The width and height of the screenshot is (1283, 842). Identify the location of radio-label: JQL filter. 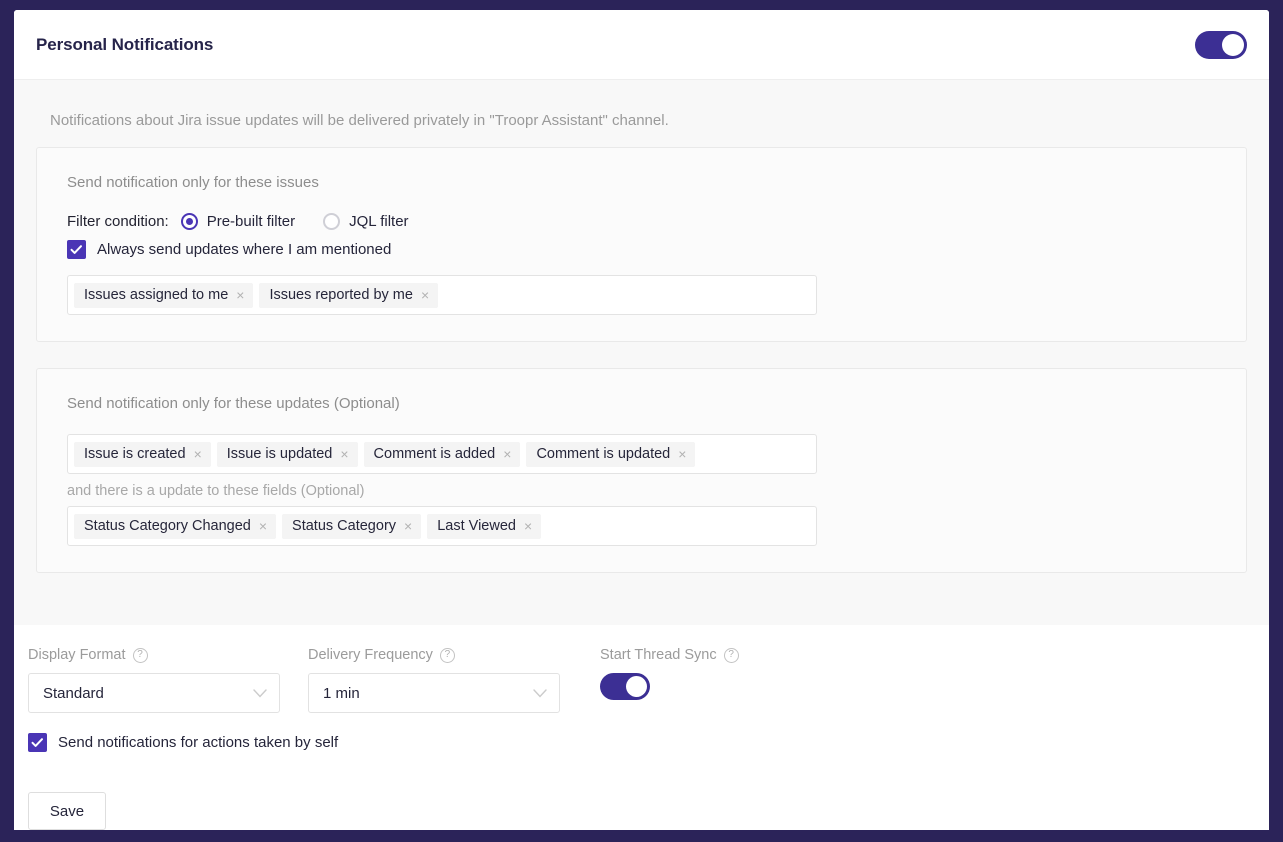
(379, 221).